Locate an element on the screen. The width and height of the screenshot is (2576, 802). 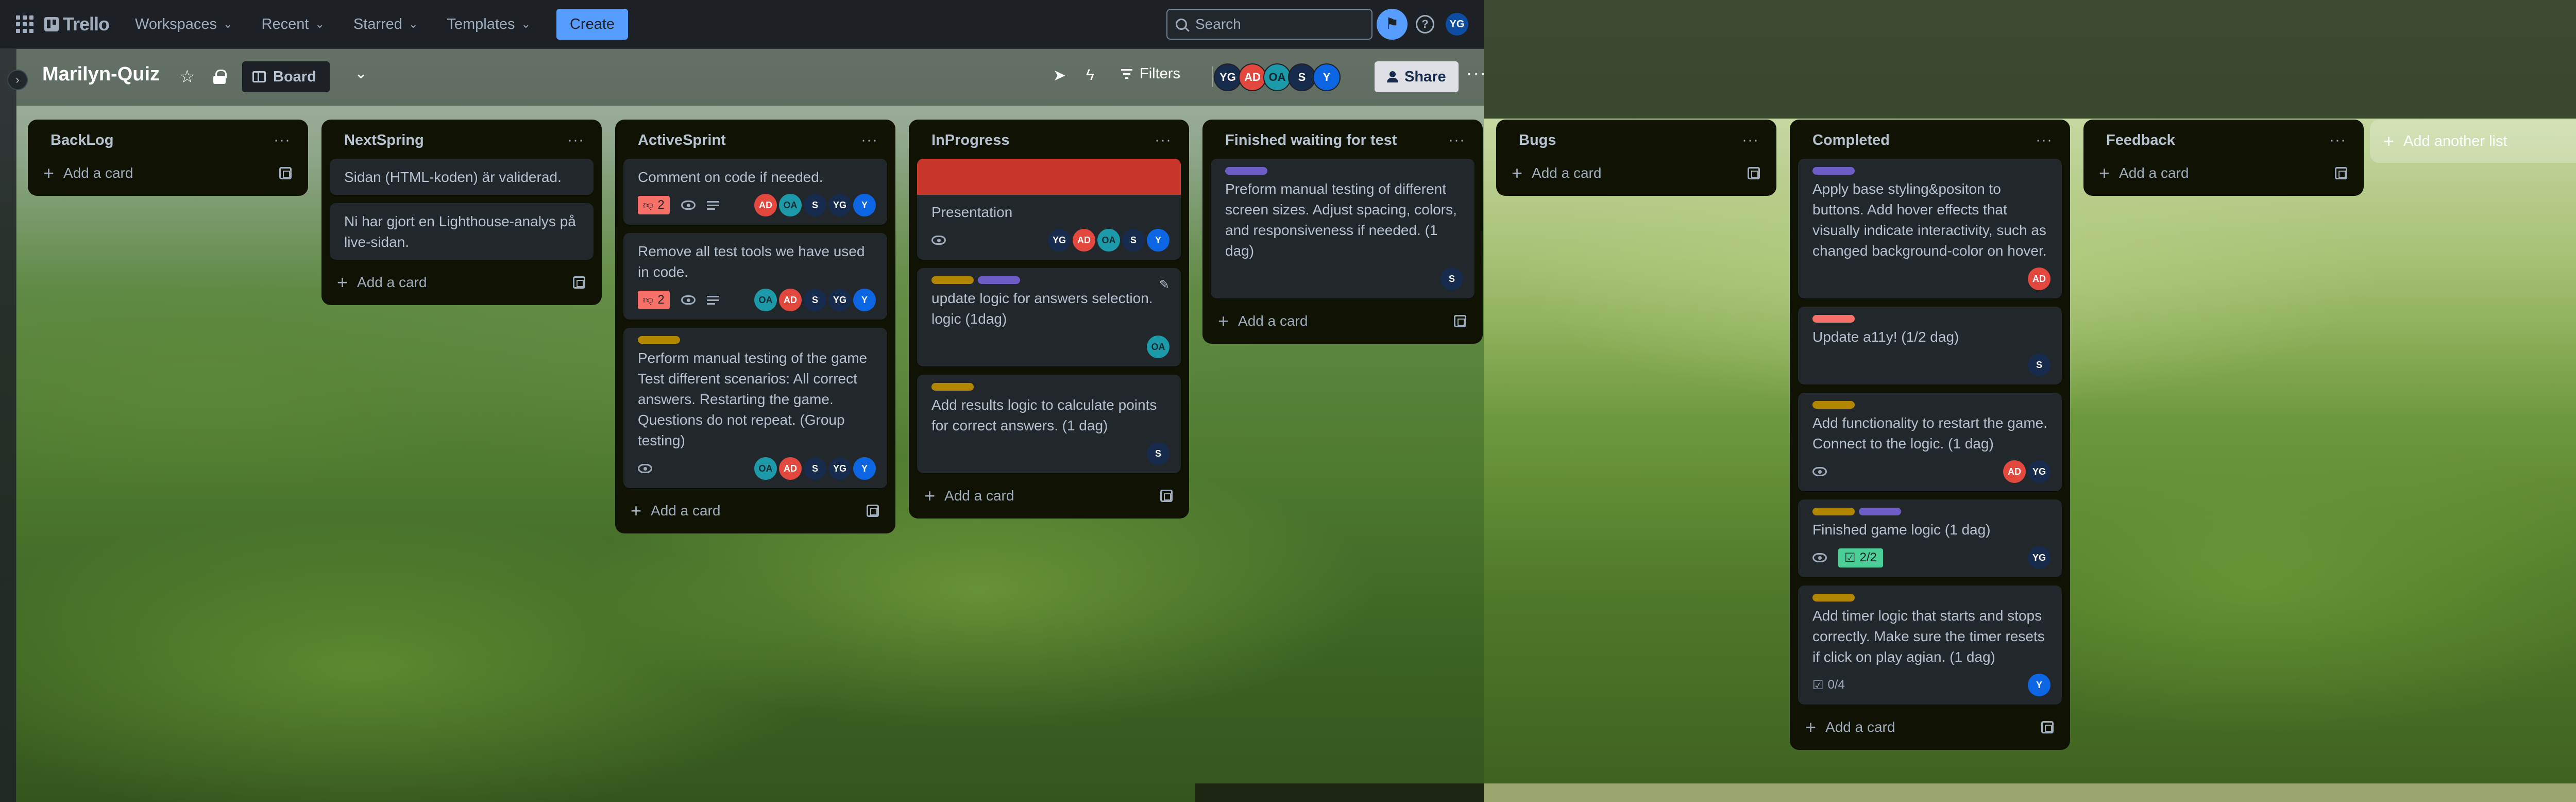
menu-templates: Templates ⌄ is located at coordinates (489, 24).